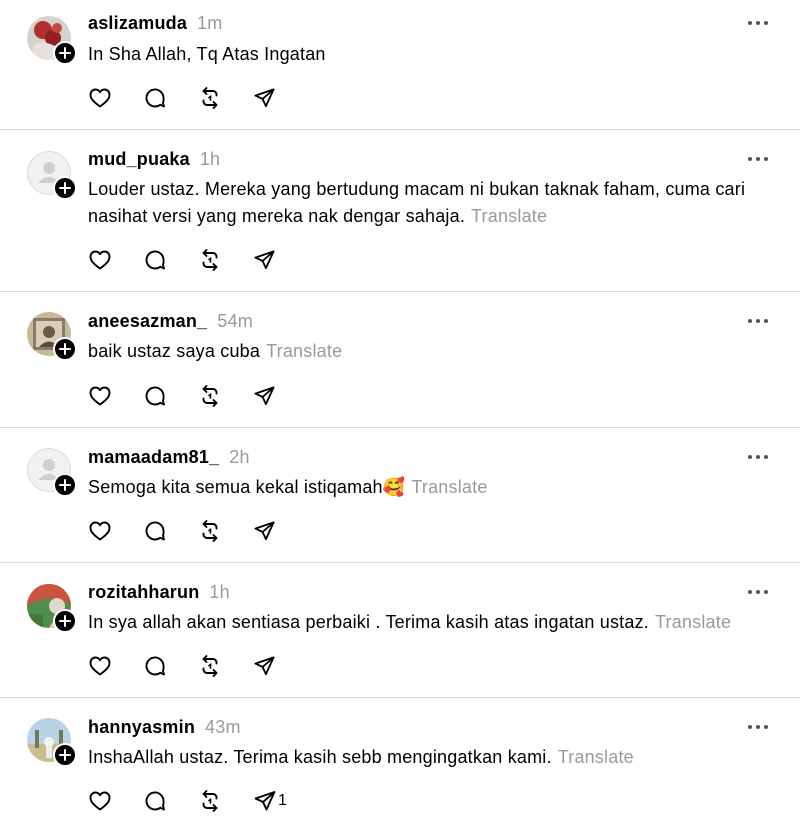 Image resolution: width=800 pixels, height=819 pixels. What do you see at coordinates (153, 457) in the screenshot?
I see `username: mamaadam81_` at bounding box center [153, 457].